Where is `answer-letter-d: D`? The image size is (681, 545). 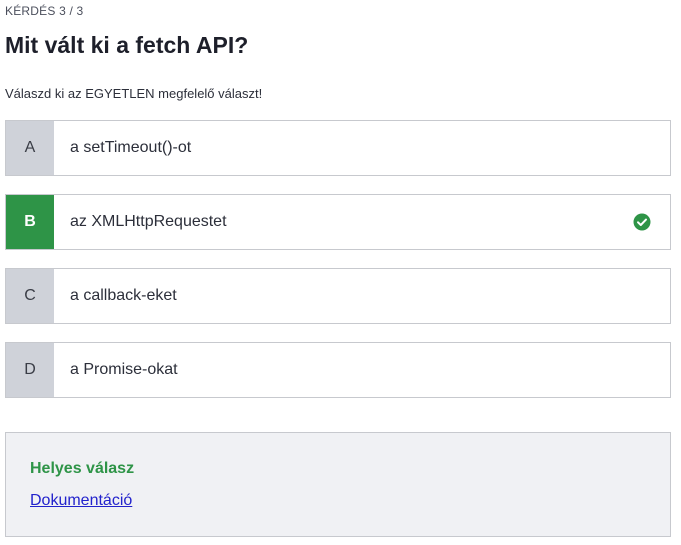 answer-letter-d: D is located at coordinates (30, 370).